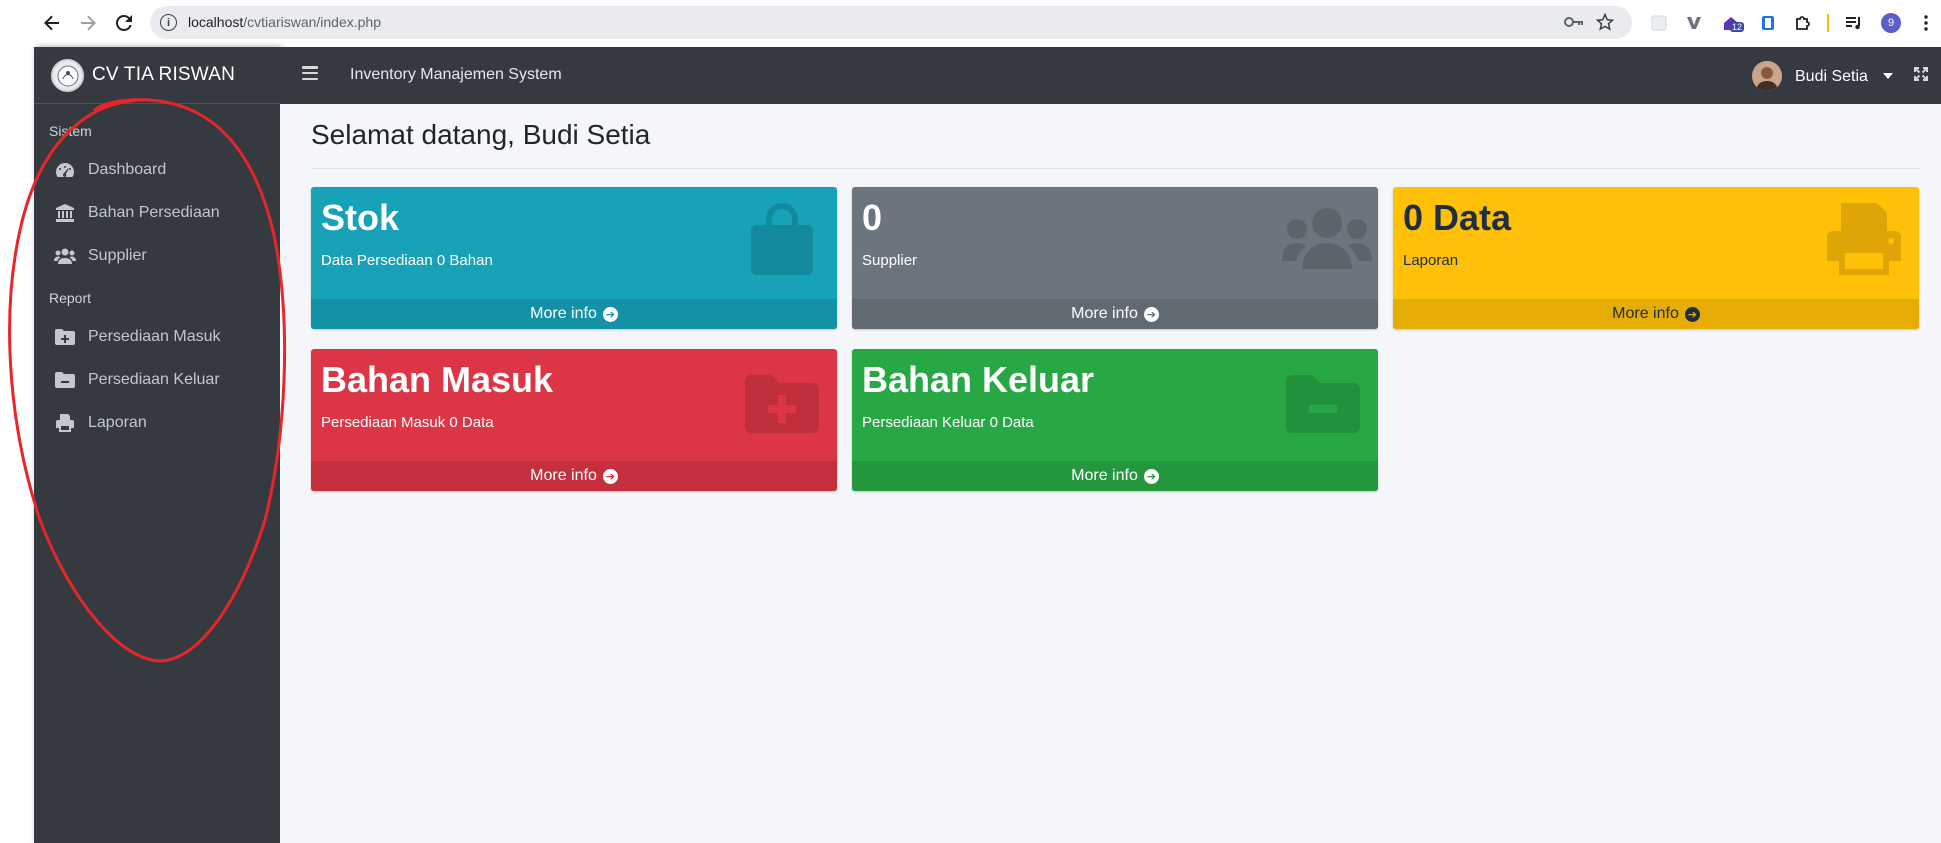  What do you see at coordinates (1803, 23) in the screenshot?
I see `extensions-puzzle-icon` at bounding box center [1803, 23].